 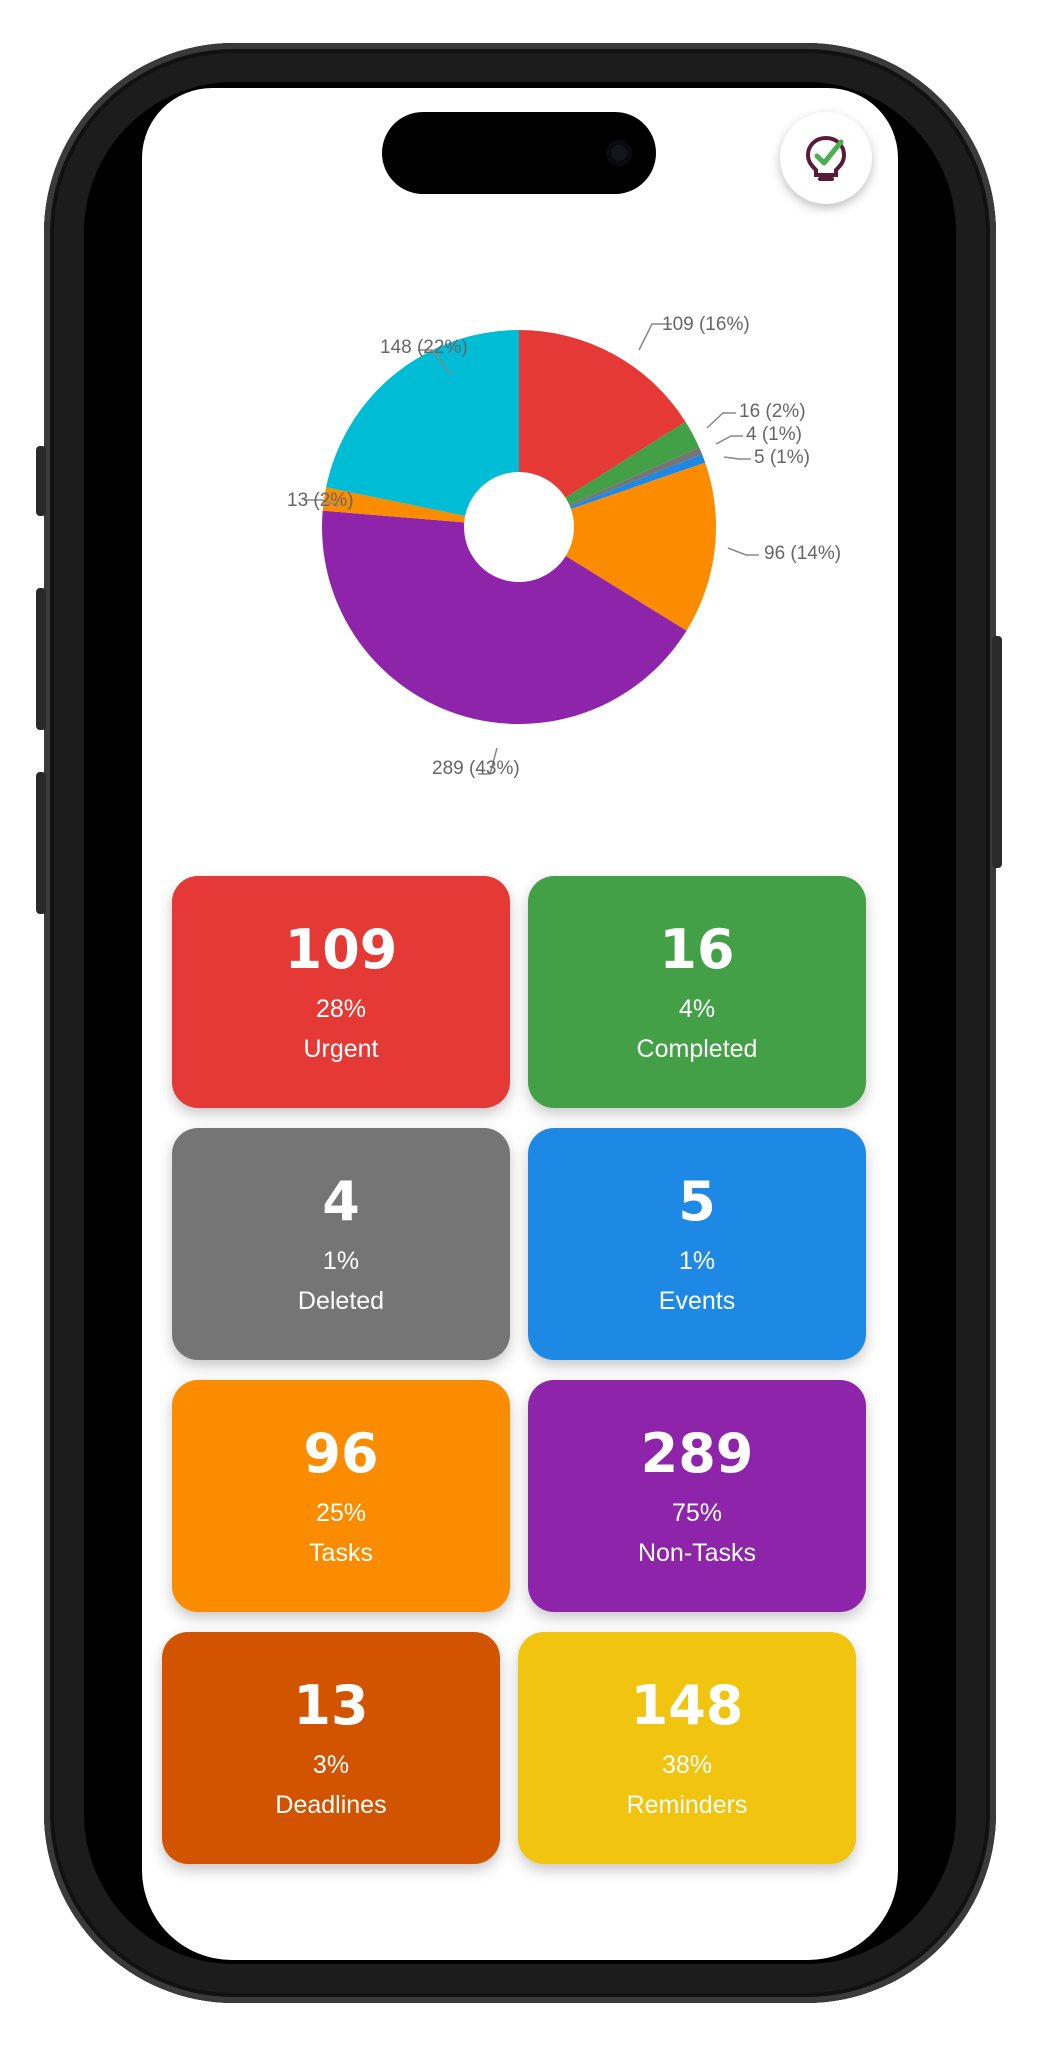 What do you see at coordinates (697, 1453) in the screenshot?
I see `stat-count: 289` at bounding box center [697, 1453].